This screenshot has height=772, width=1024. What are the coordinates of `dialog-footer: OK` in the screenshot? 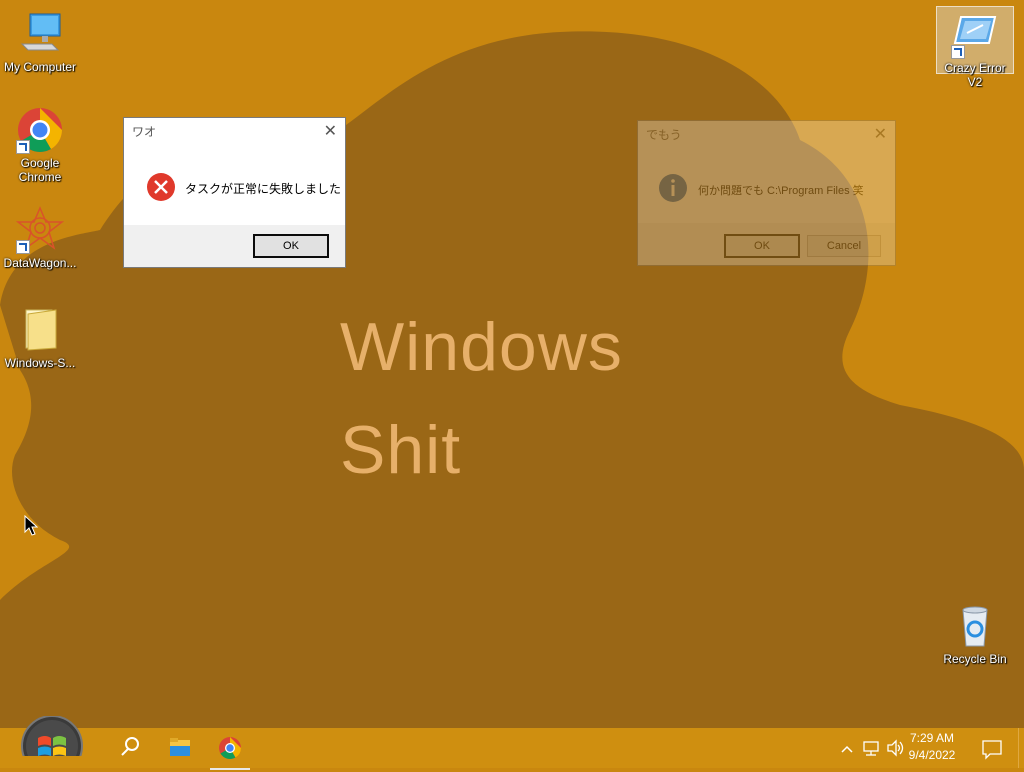 It's located at (234, 246).